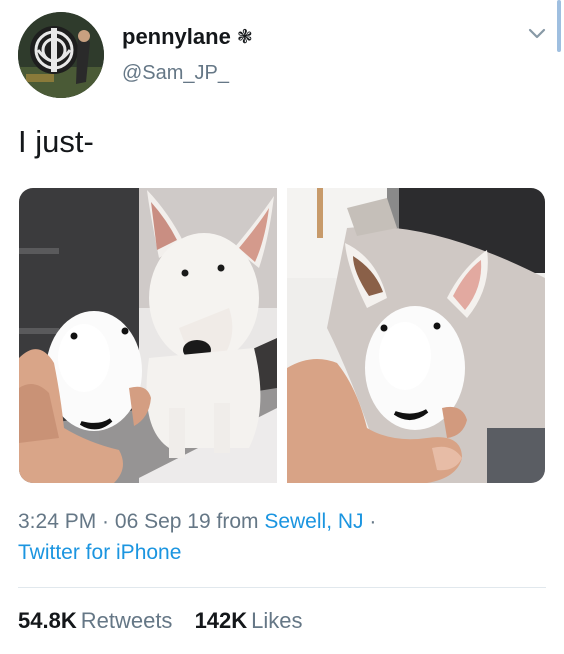 This screenshot has height=654, width=564. I want to click on likes-count: 142K, so click(221, 620).